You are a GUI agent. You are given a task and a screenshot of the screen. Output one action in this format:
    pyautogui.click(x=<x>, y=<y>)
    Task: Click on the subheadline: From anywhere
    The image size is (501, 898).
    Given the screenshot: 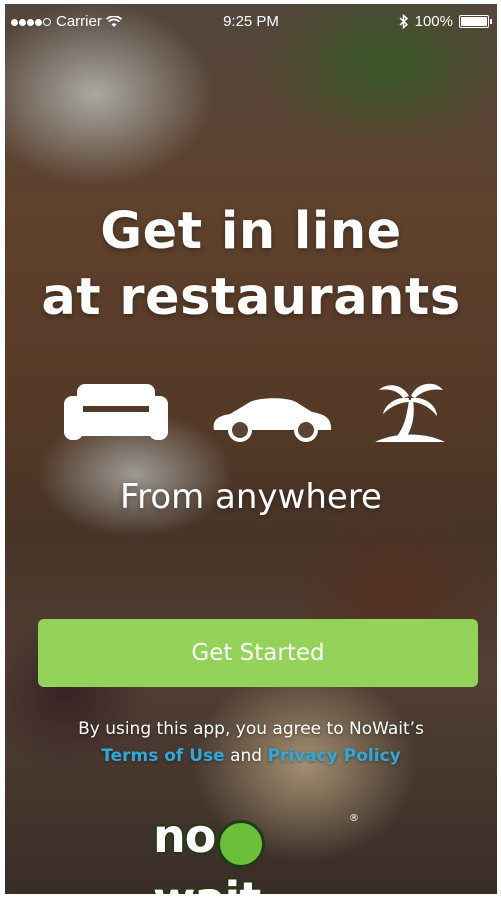 What is the action you would take?
    pyautogui.click(x=251, y=497)
    